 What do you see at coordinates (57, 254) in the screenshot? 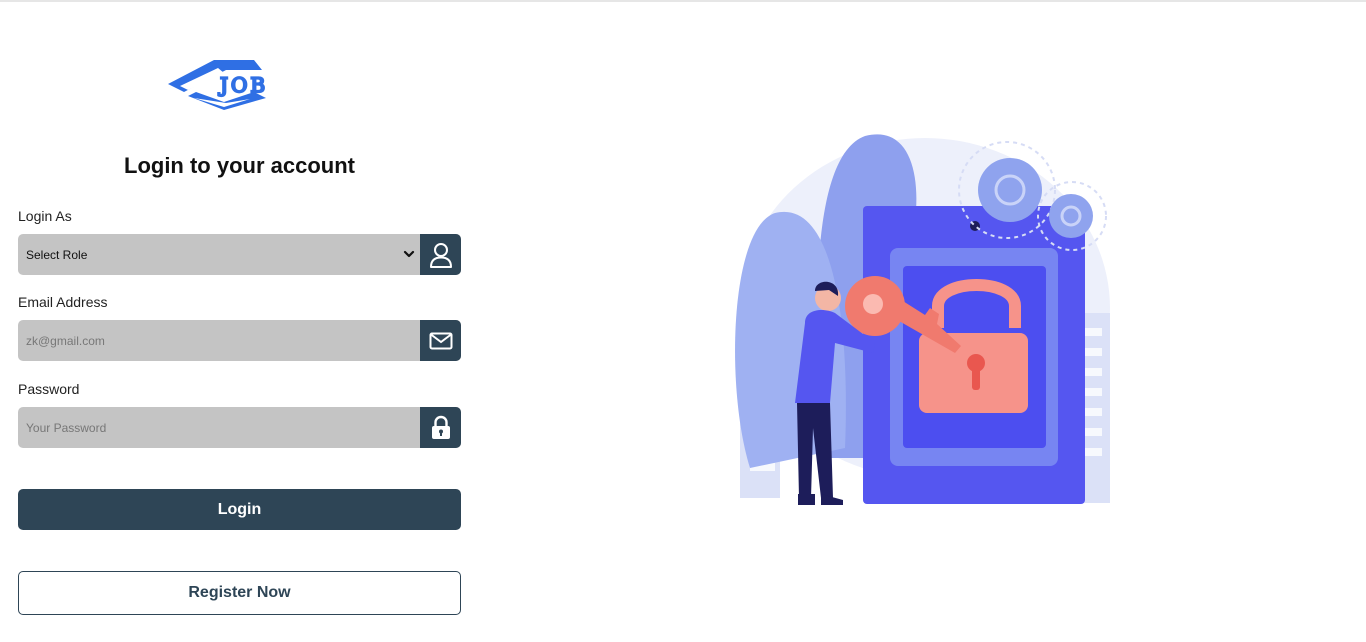
I see `role-select-value: Select Role` at bounding box center [57, 254].